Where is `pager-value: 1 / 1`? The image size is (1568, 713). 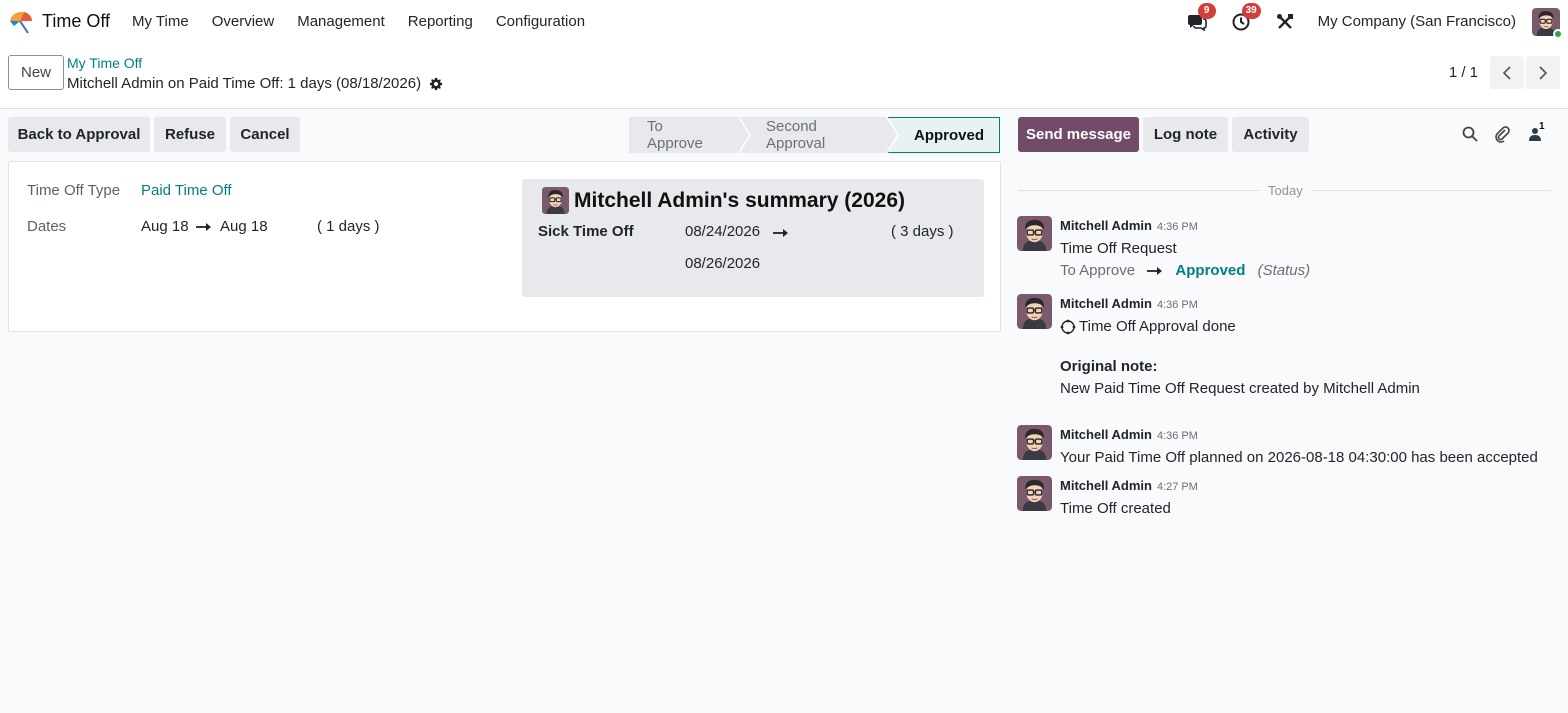
pager-value: 1 / 1 is located at coordinates (1463, 72).